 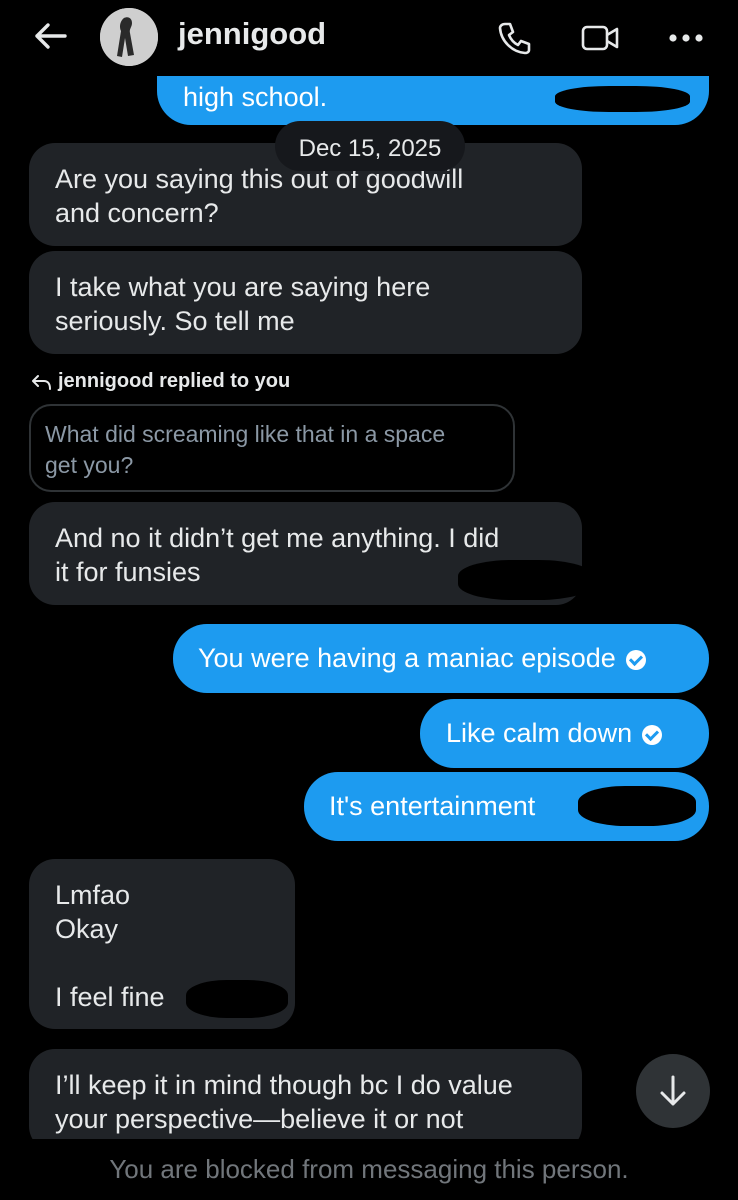 I want to click on message-line: I take what you are saying here, so click(x=243, y=287).